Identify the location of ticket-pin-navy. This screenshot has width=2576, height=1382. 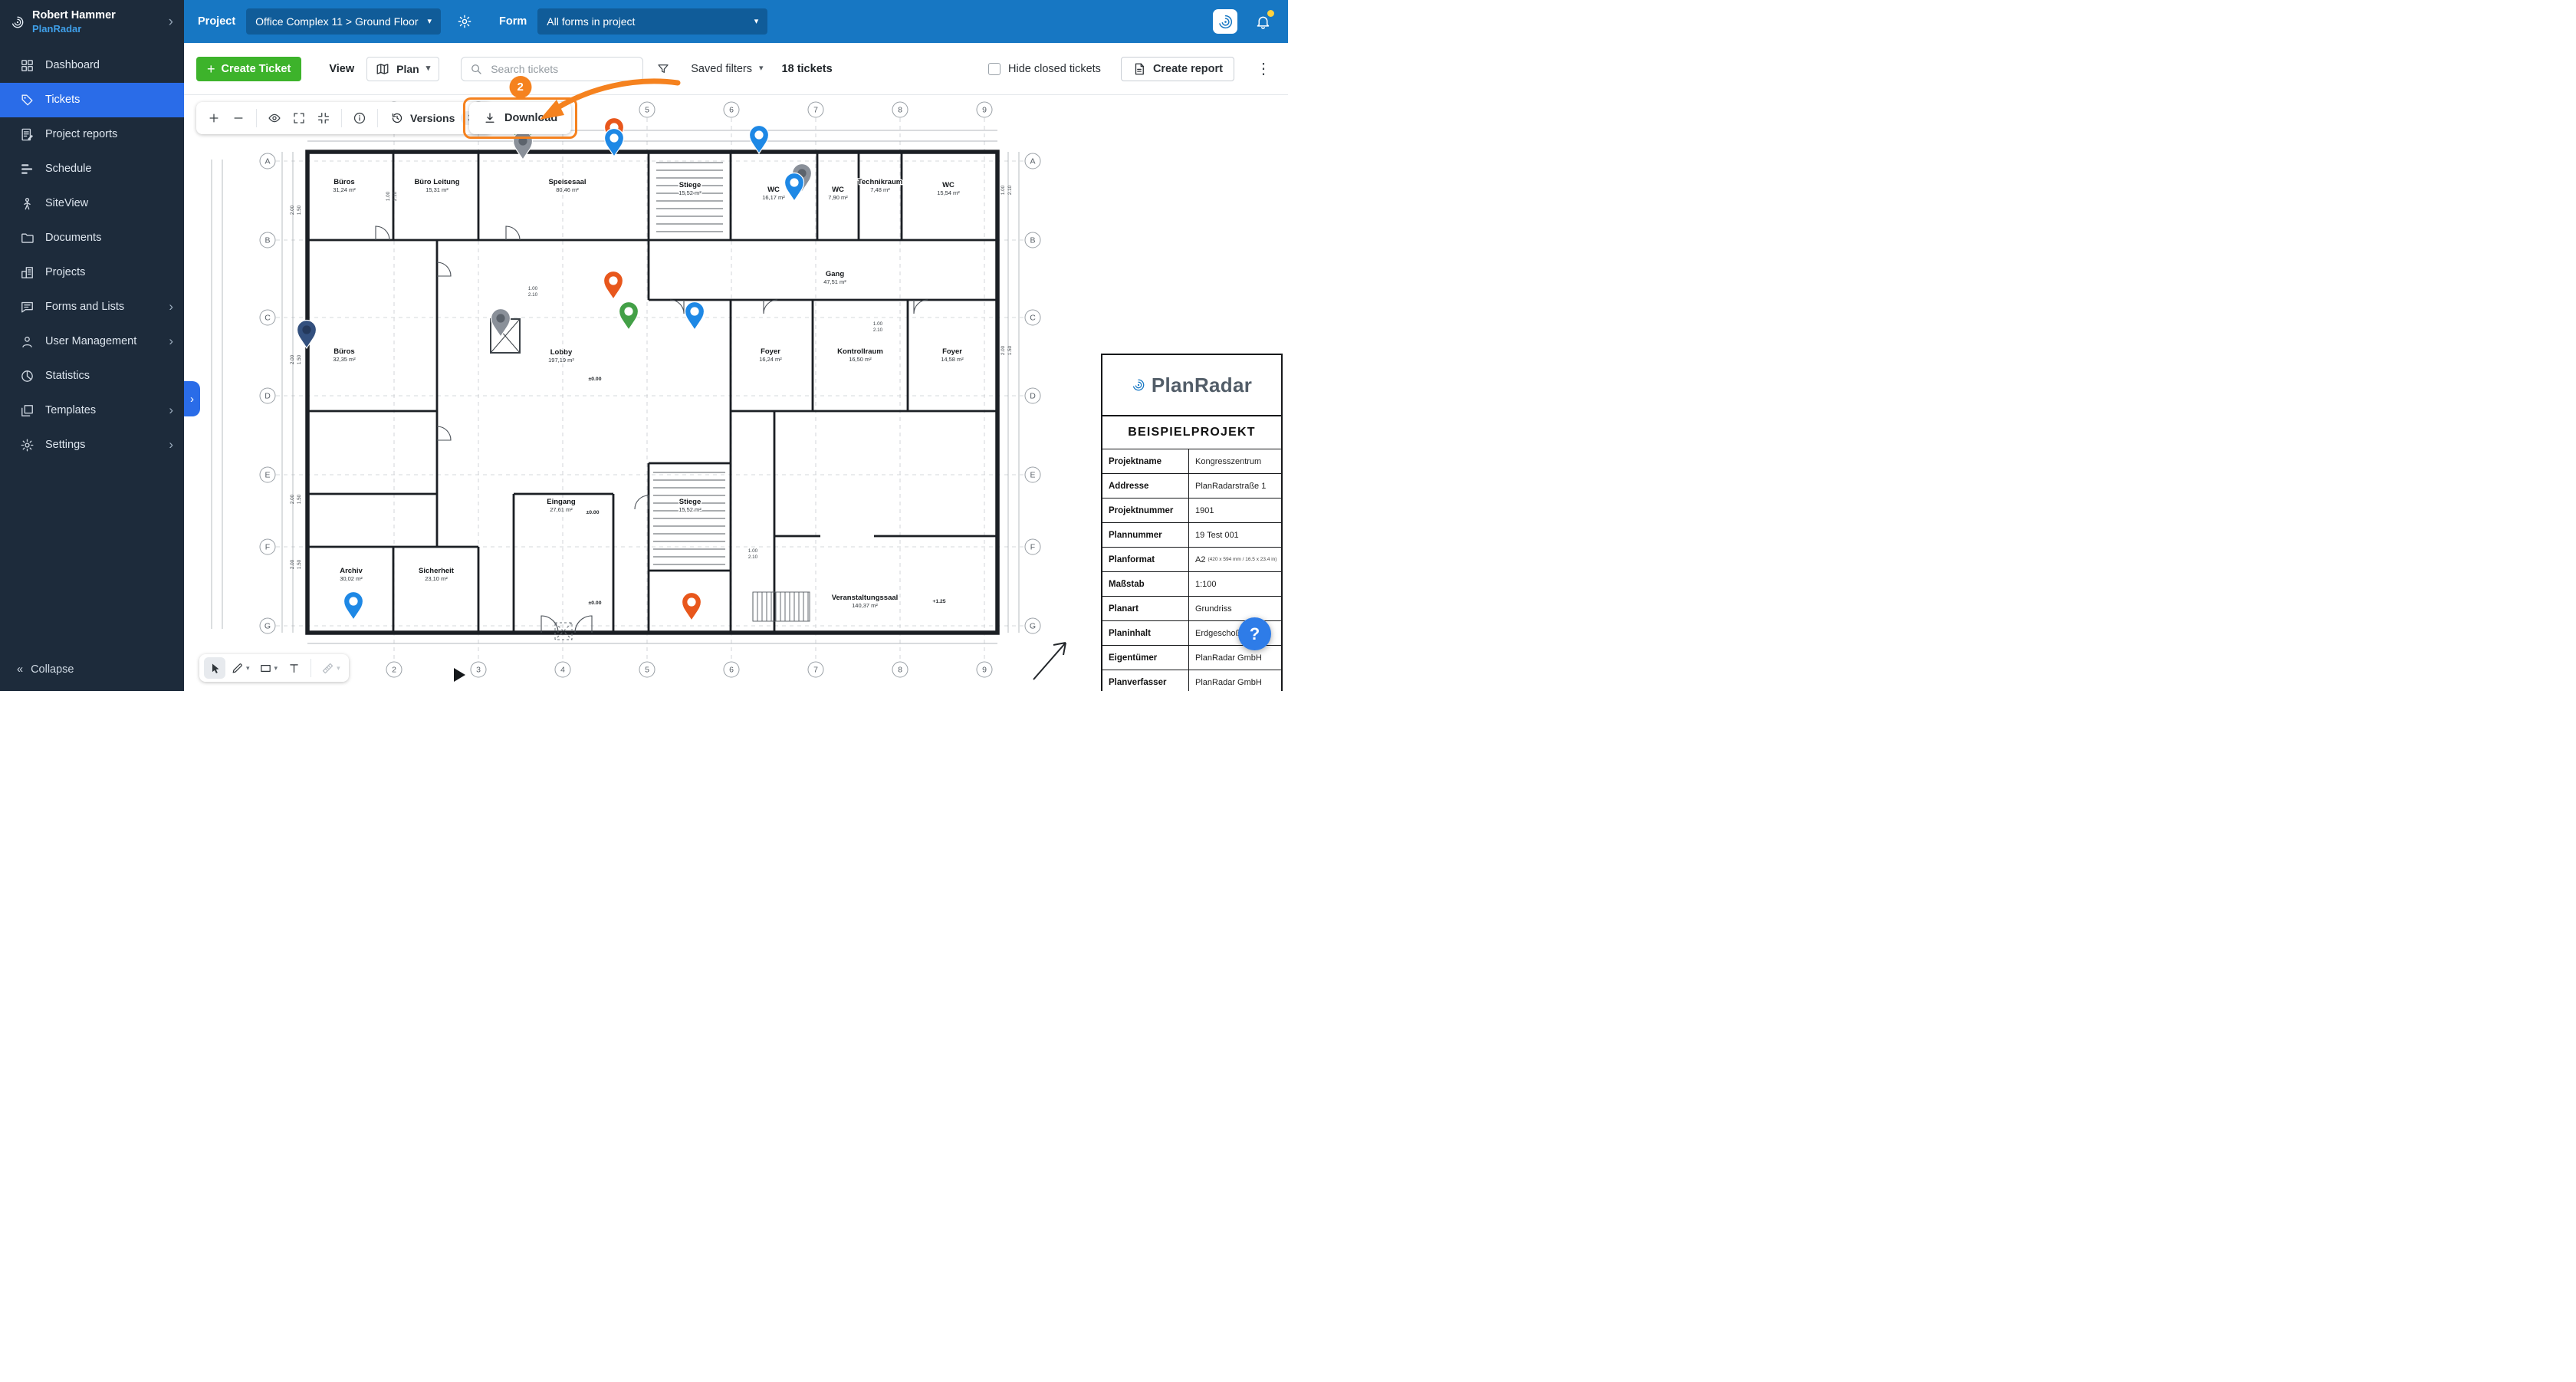
(307, 334).